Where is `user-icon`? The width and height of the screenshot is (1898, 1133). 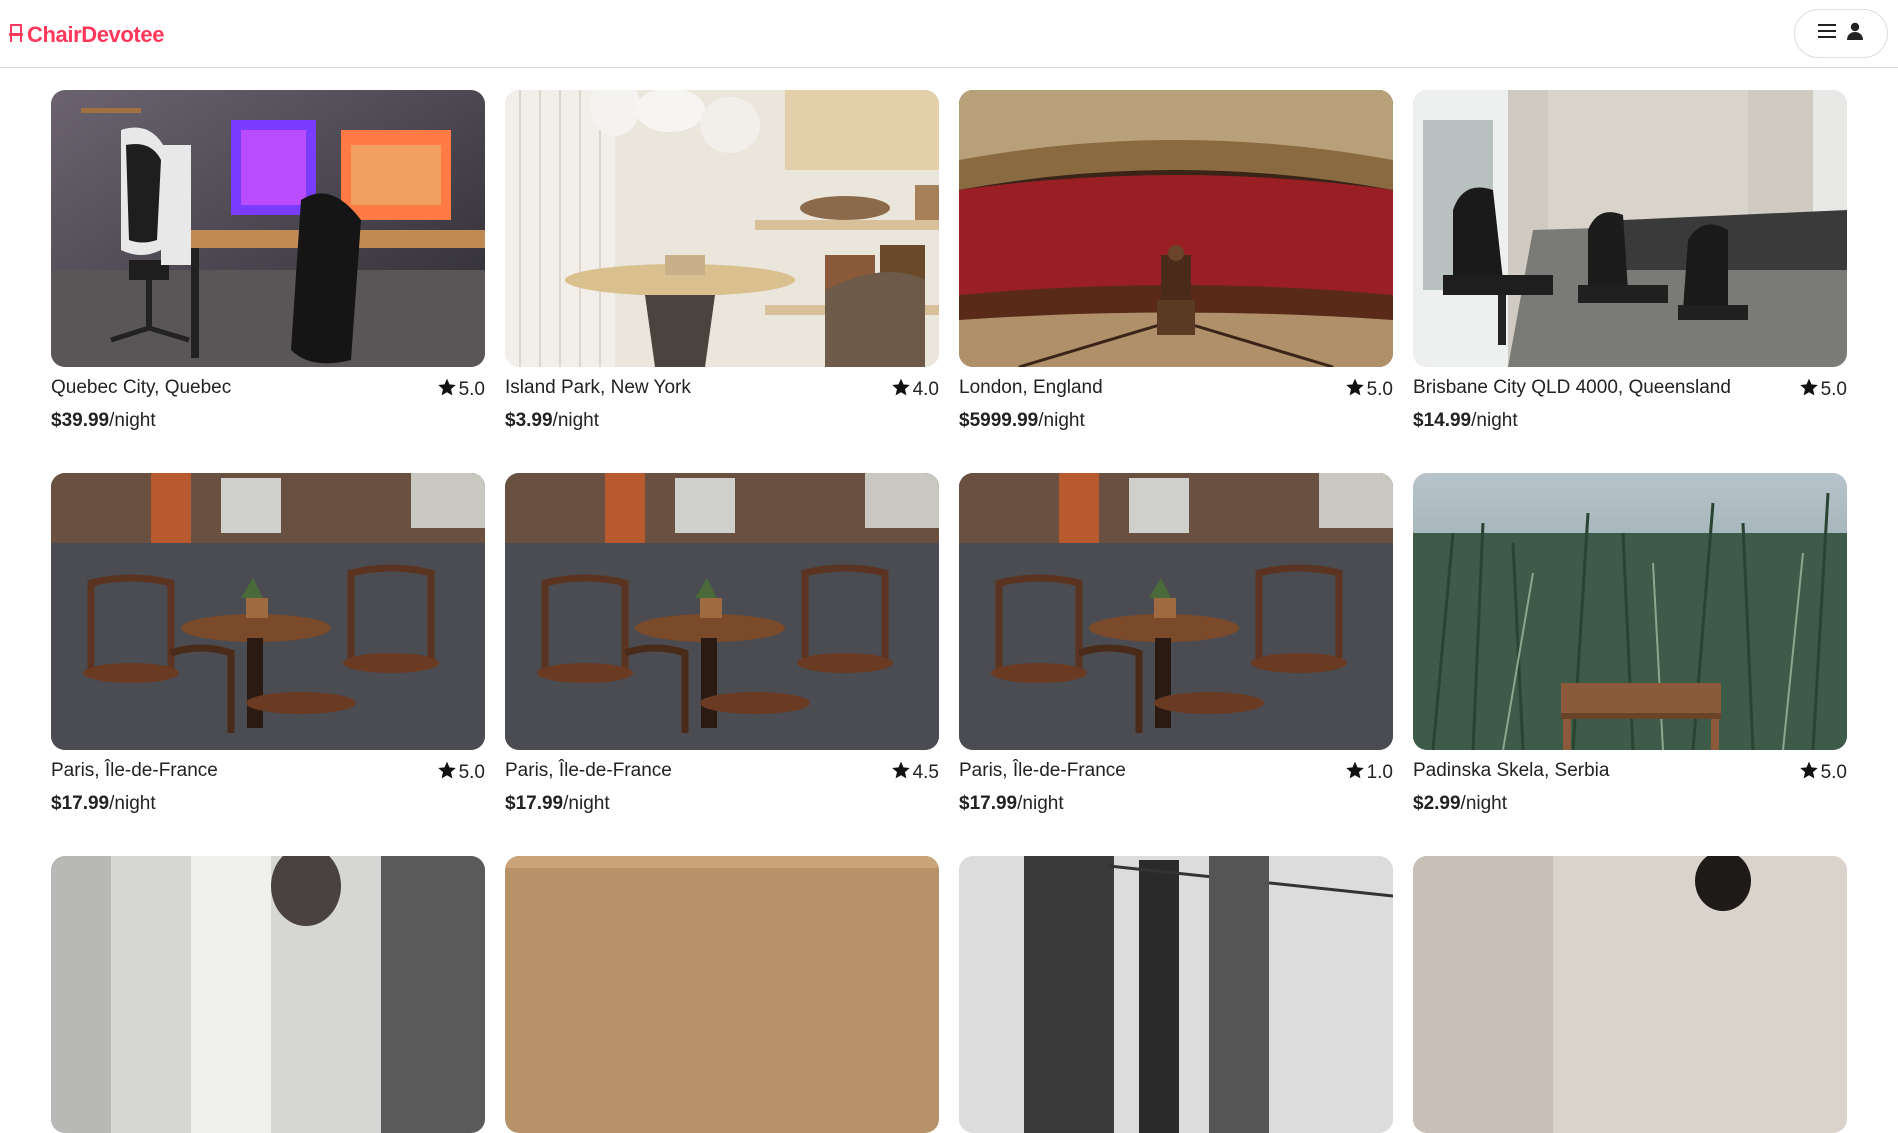 user-icon is located at coordinates (1855, 33).